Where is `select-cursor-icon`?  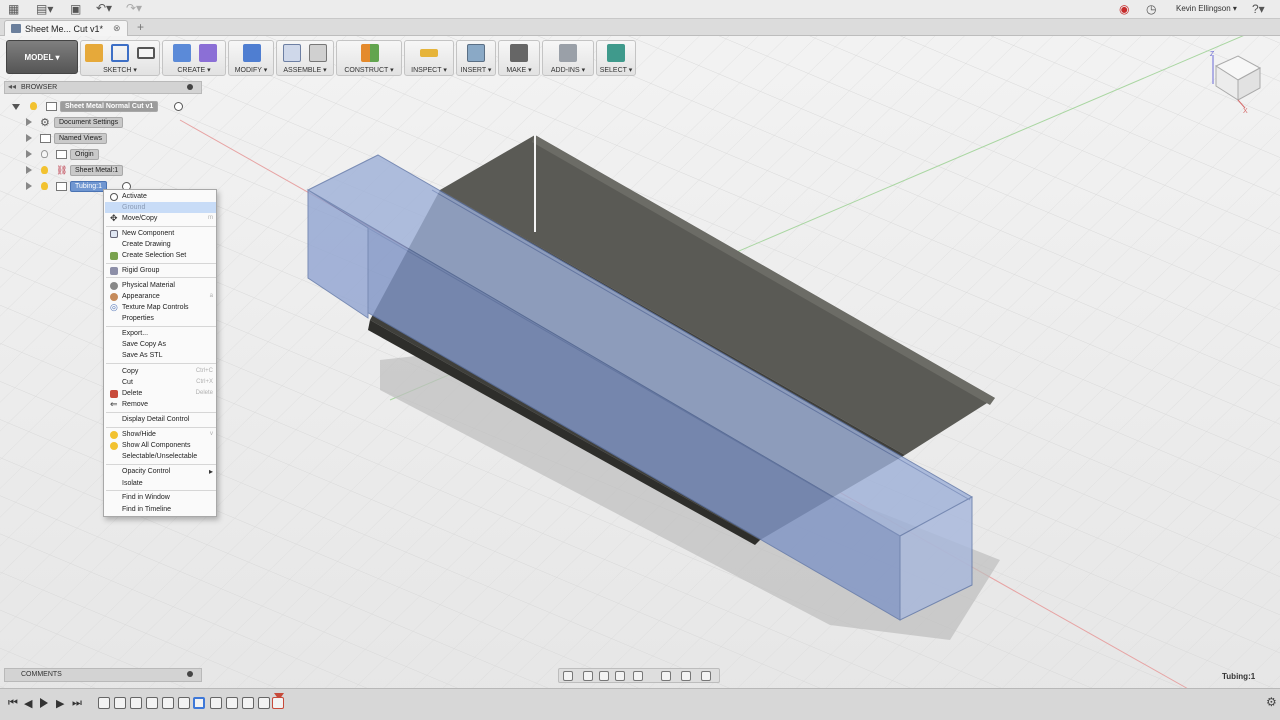 select-cursor-icon is located at coordinates (616, 53).